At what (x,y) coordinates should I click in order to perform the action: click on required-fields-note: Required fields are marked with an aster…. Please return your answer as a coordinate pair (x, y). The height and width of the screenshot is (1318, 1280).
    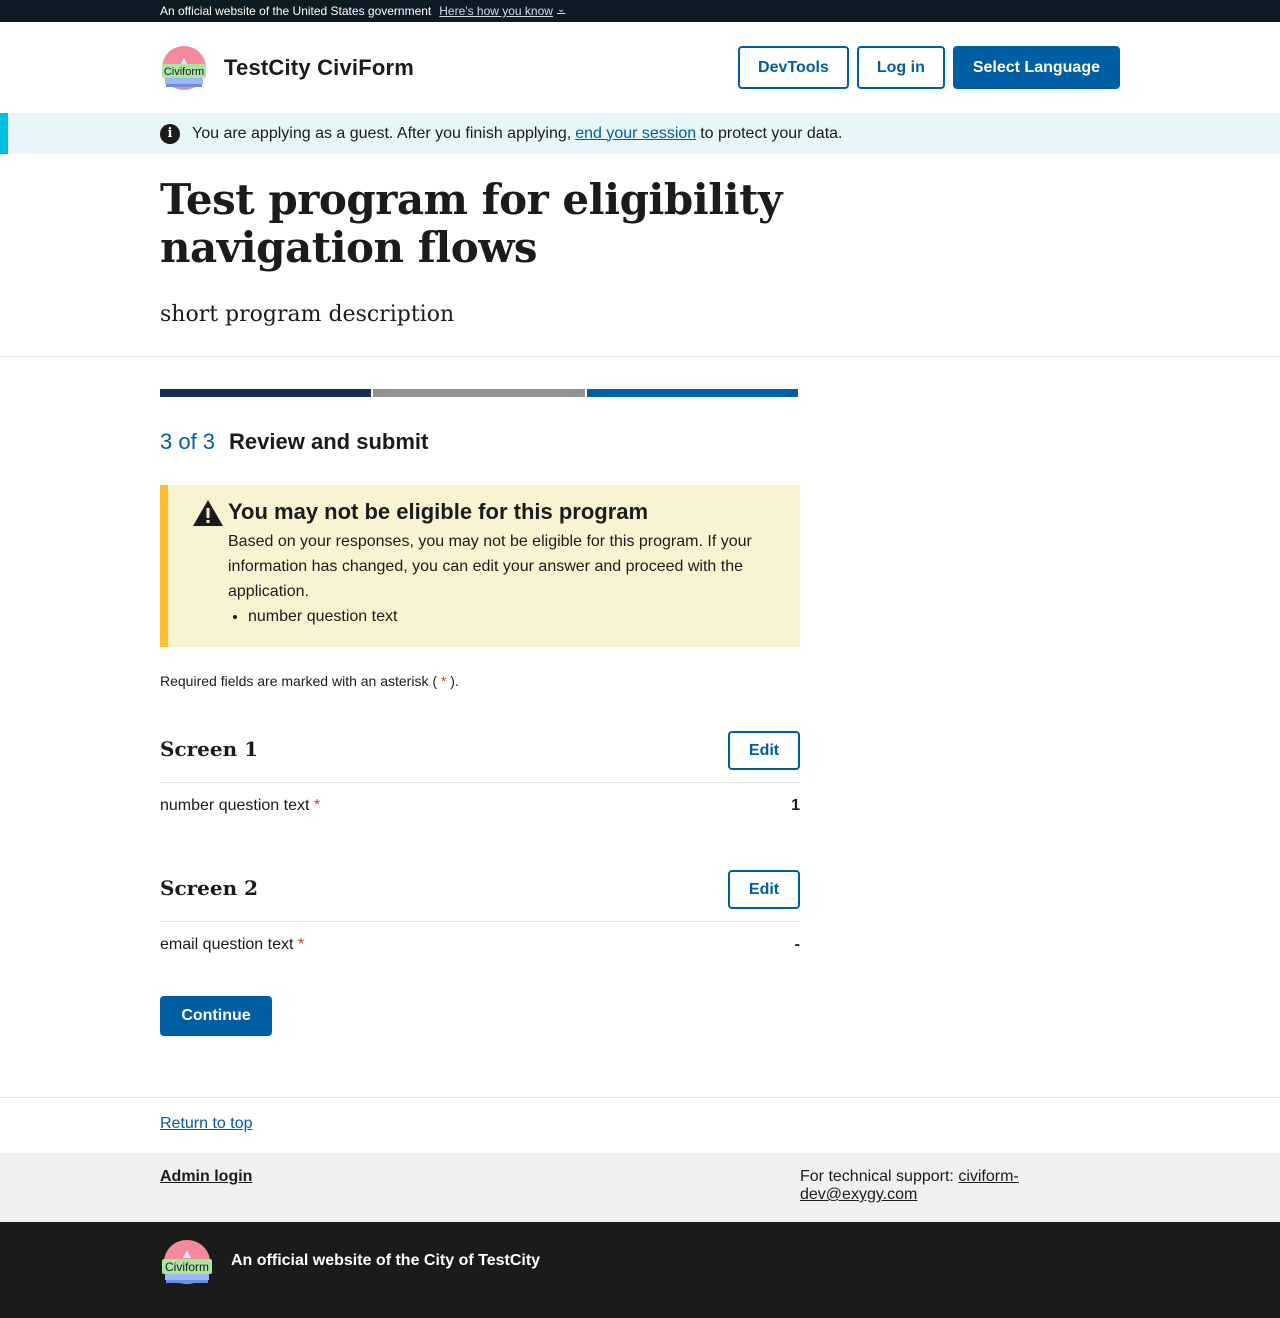
    Looking at the image, I should click on (640, 681).